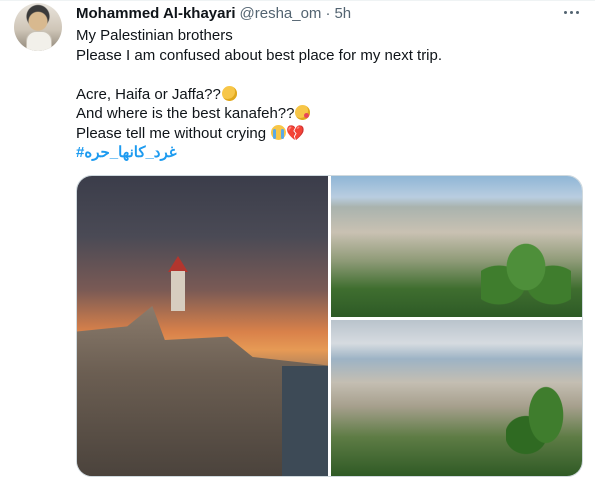 The image size is (595, 477). I want to click on thinking-face-icon, so click(229, 93).